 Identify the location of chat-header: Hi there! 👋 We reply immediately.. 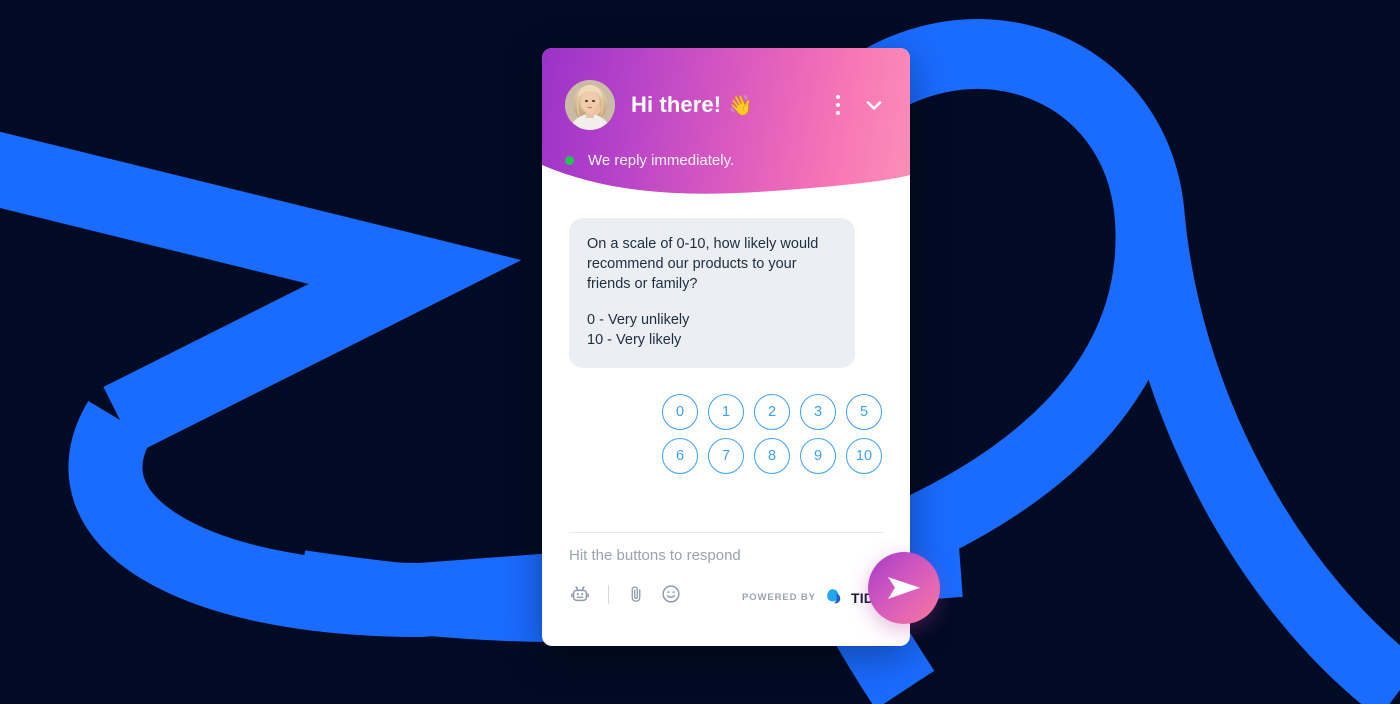
(726, 122).